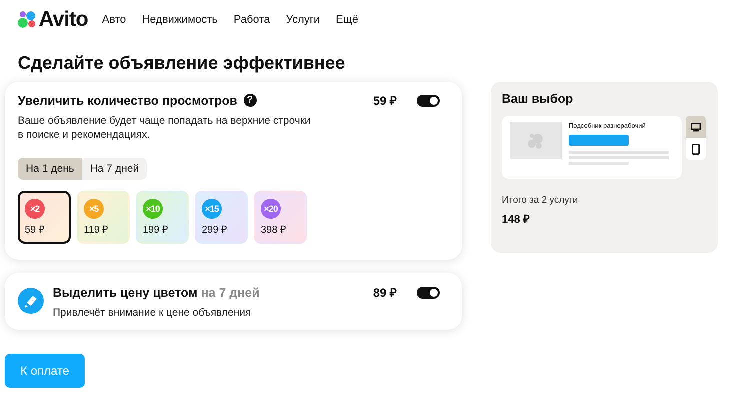 This screenshot has width=730, height=407. Describe the element at coordinates (31, 301) in the screenshot. I see `marker-icon` at that location.